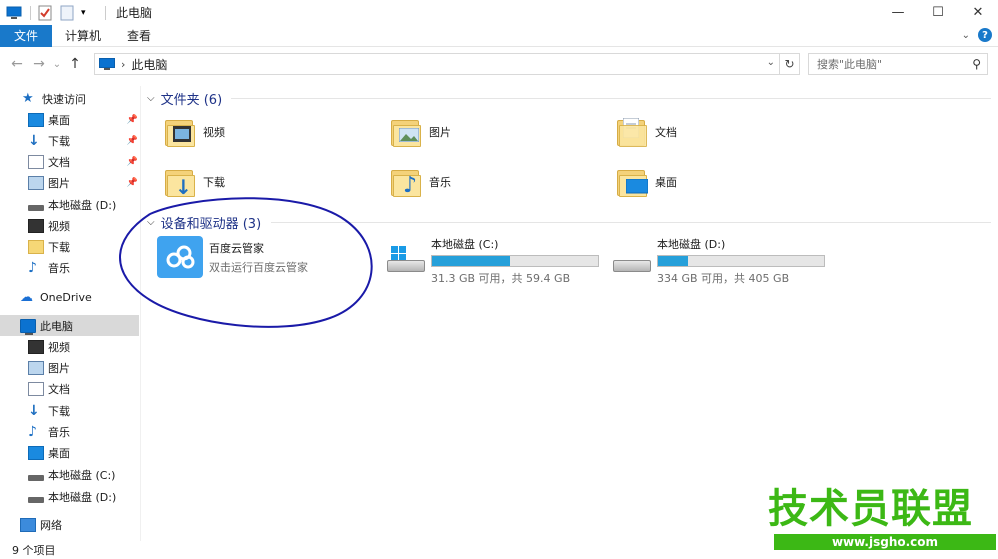  I want to click on sidebar-item-onedrive: ☁ OneDrive, so click(56, 297).